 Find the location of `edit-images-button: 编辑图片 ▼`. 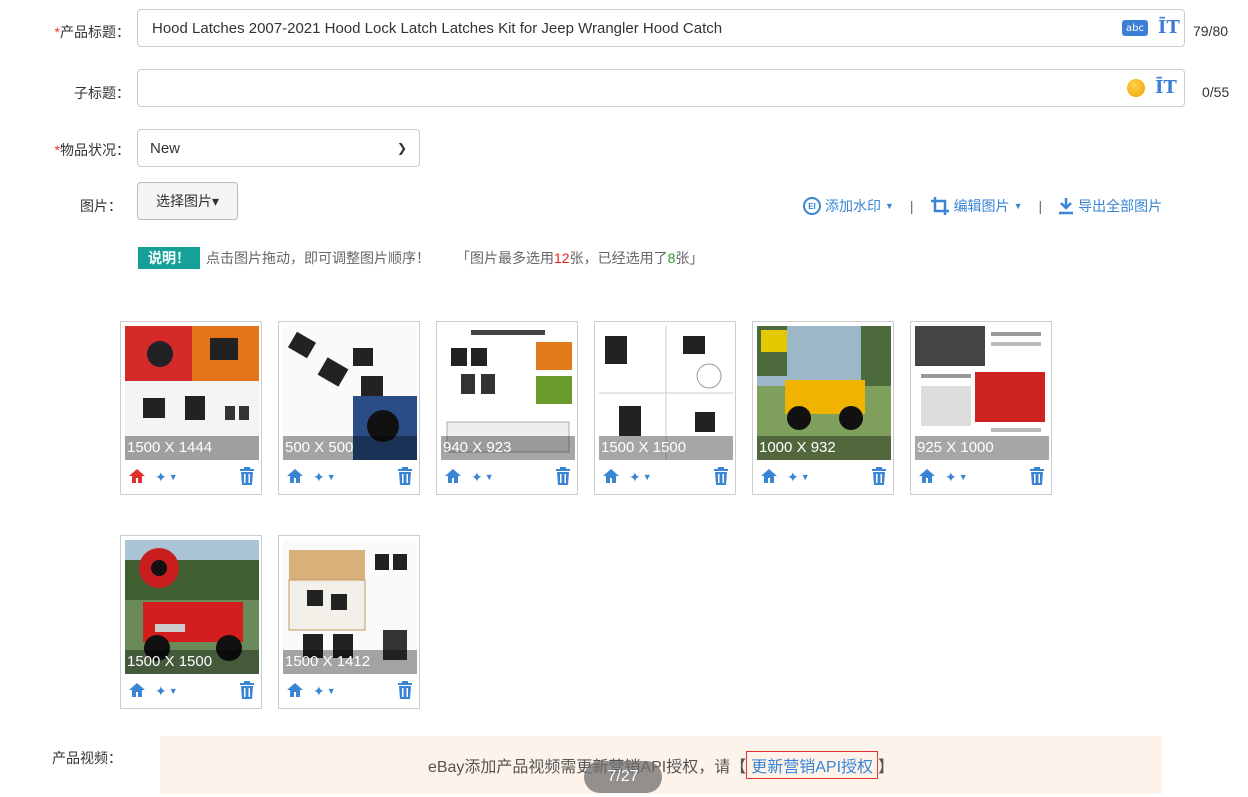

edit-images-button: 编辑图片 ▼ is located at coordinates (976, 206).